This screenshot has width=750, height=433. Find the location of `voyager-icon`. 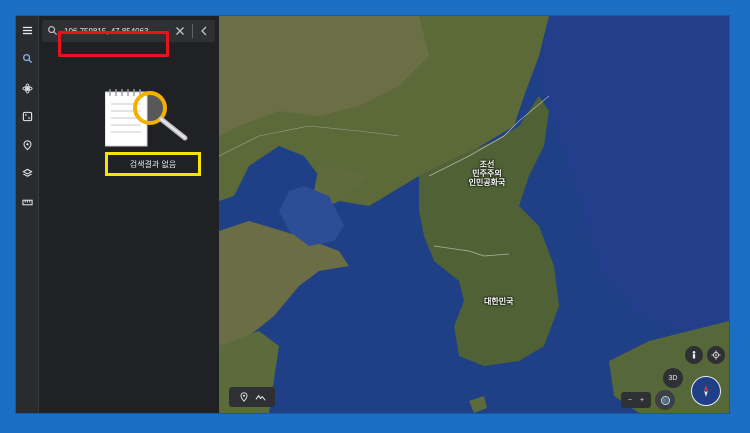

voyager-icon is located at coordinates (27, 88).